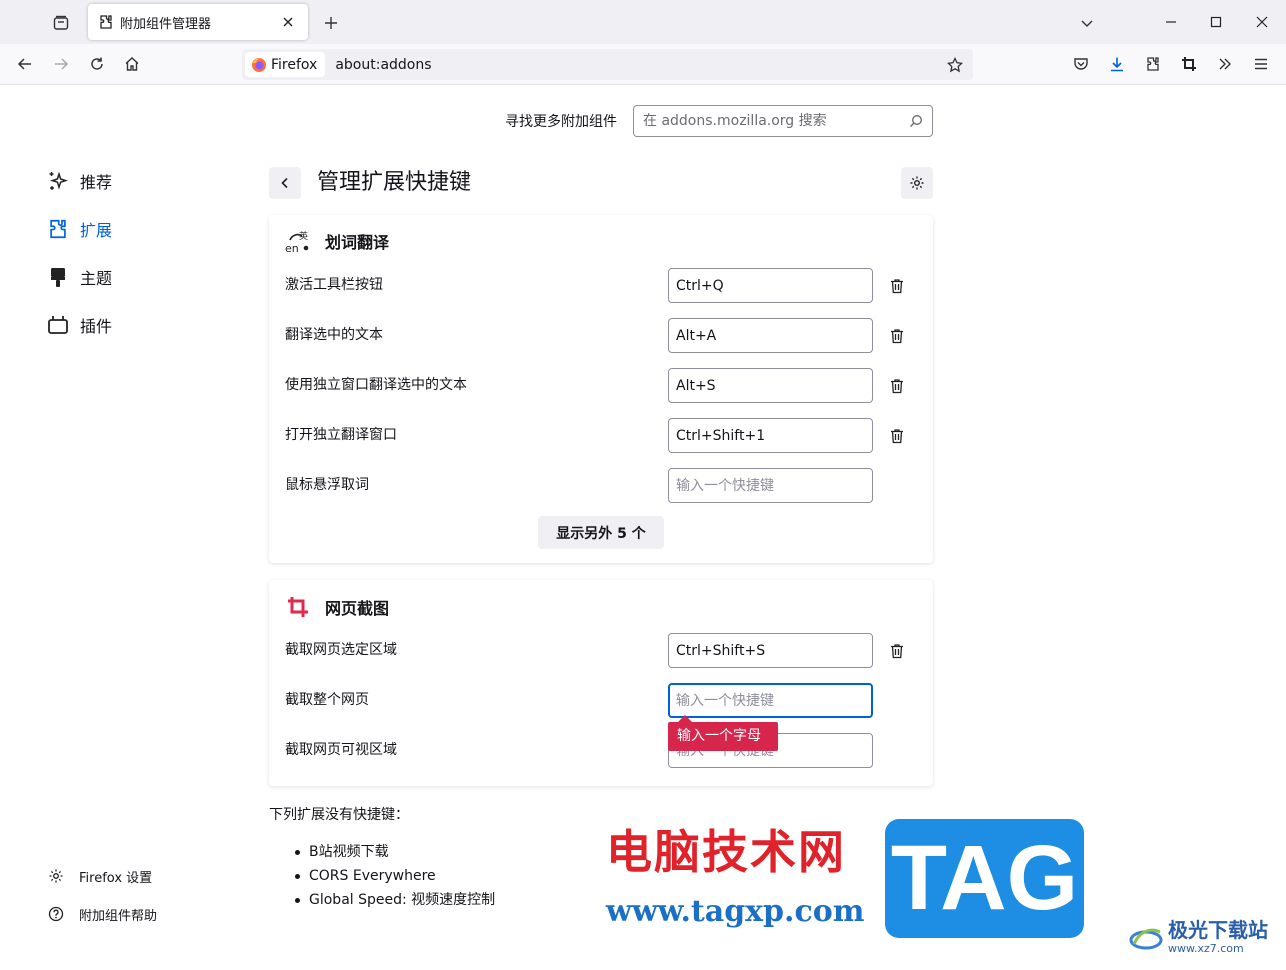 The image size is (1286, 970). Describe the element at coordinates (292, 248) in the screenshot. I see `svg-text: en` at that location.